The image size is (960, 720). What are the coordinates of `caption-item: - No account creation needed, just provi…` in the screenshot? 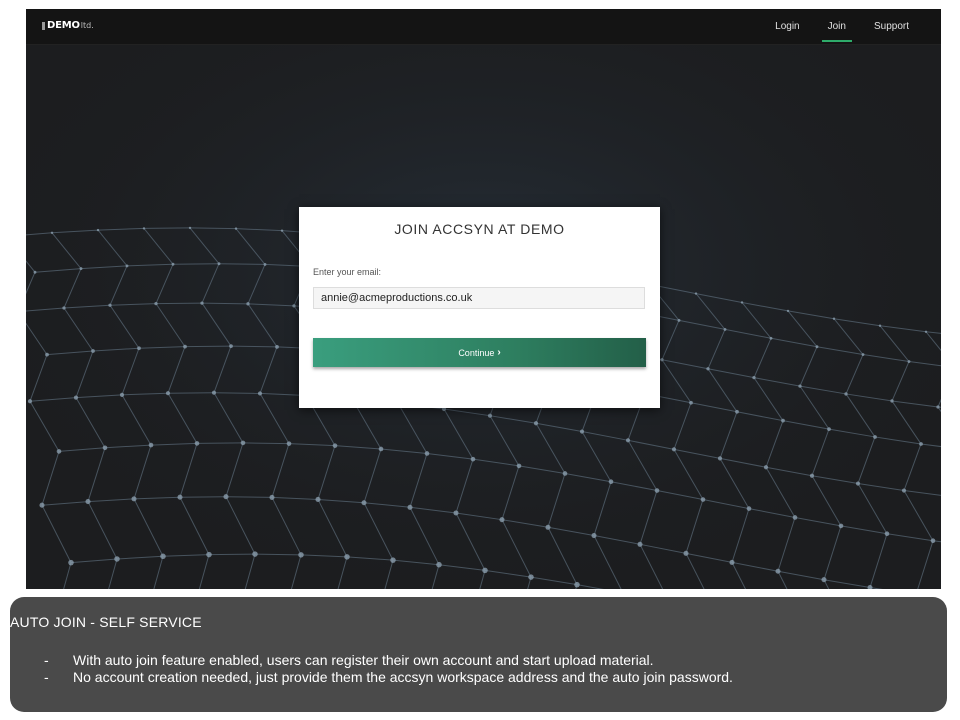 It's located at (388, 677).